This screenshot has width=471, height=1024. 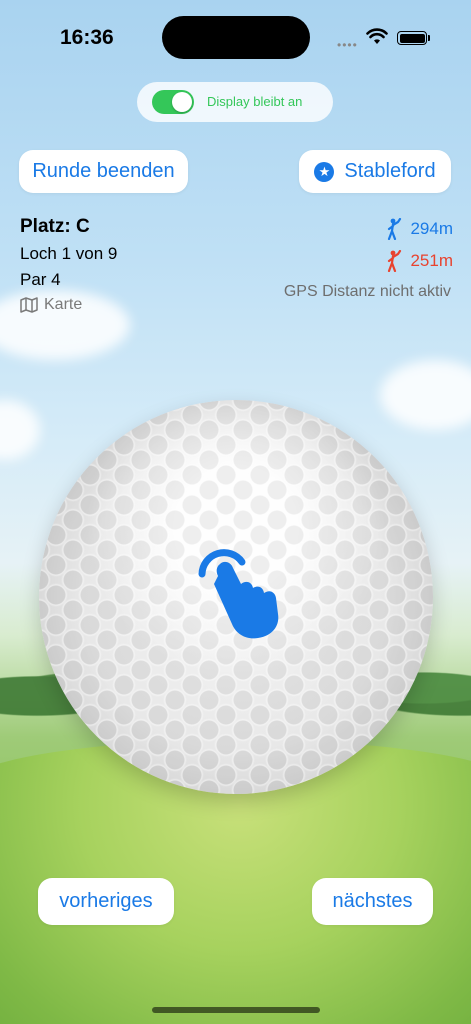 I want to click on signal-dots-icon: ••••, so click(x=347, y=45).